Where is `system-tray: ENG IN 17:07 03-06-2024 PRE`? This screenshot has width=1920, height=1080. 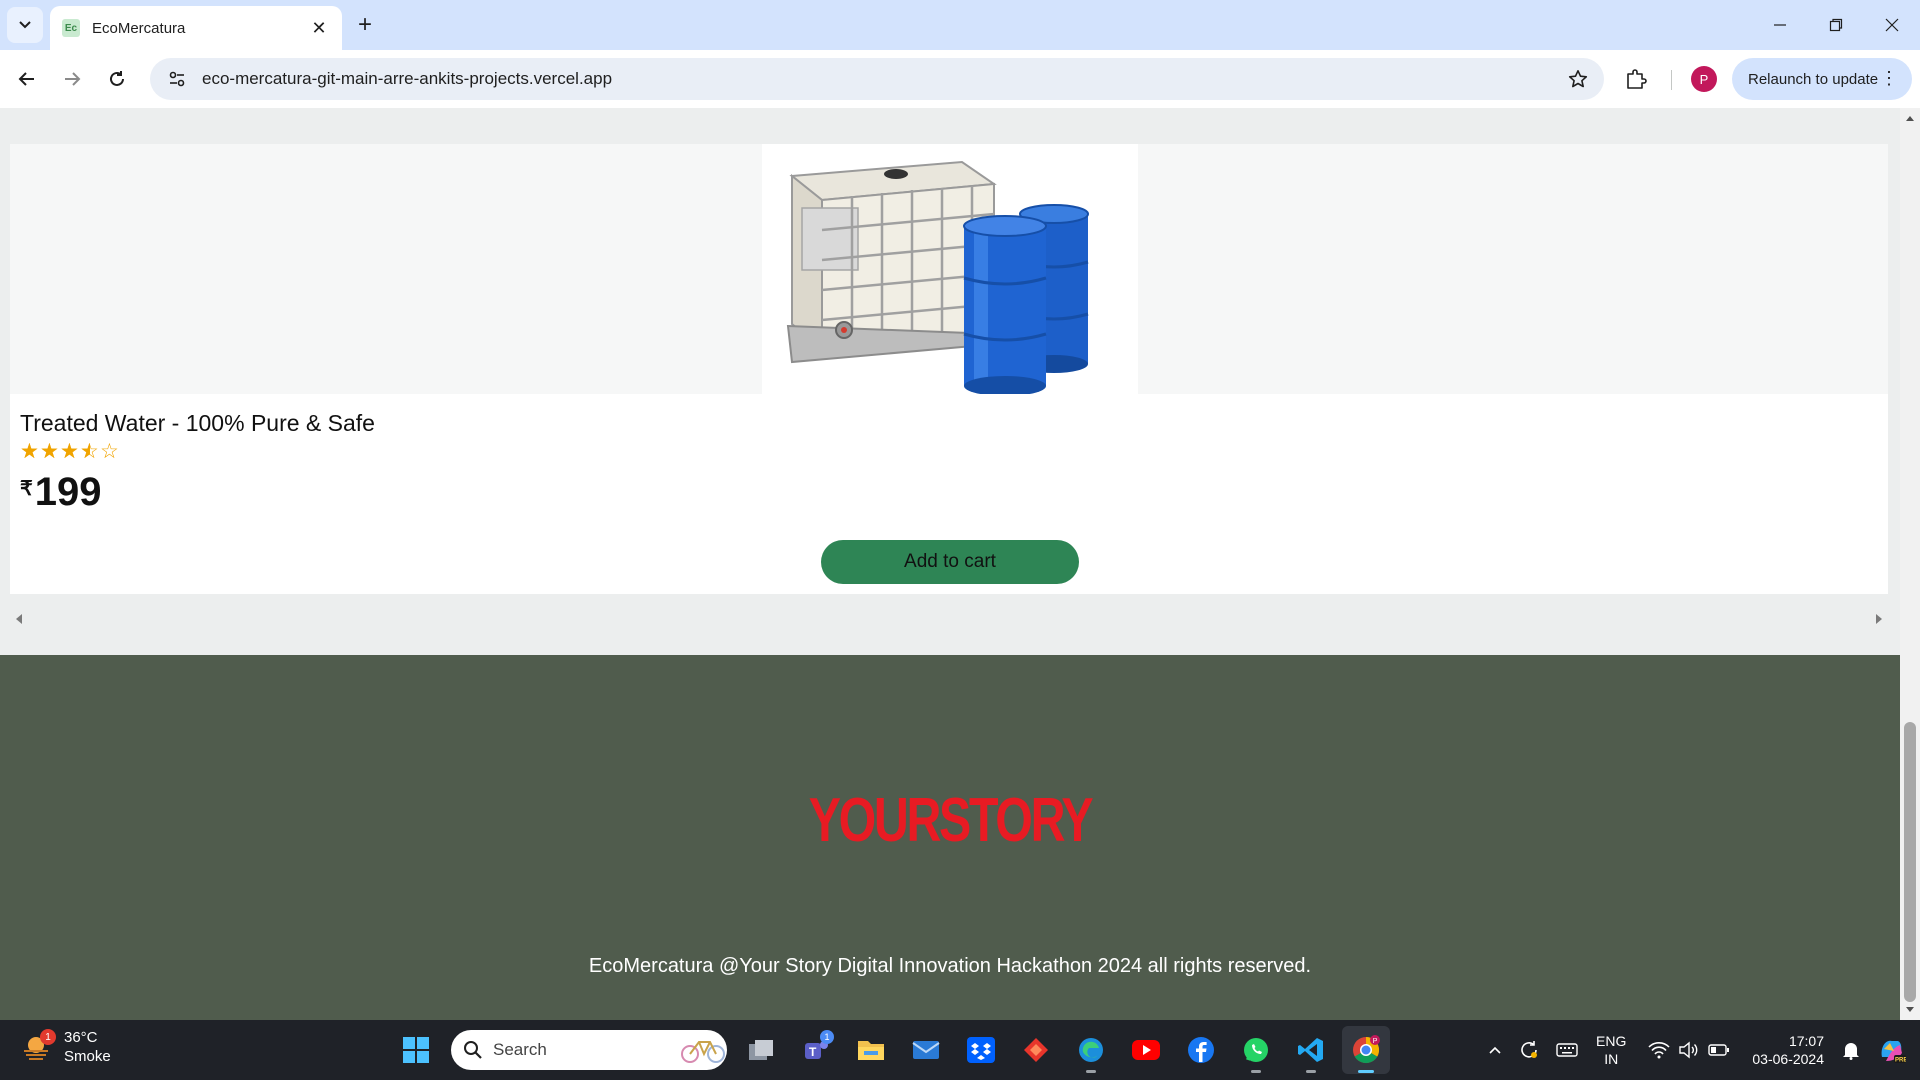 system-tray: ENG IN 17:07 03-06-2024 PRE is located at coordinates (1700, 1050).